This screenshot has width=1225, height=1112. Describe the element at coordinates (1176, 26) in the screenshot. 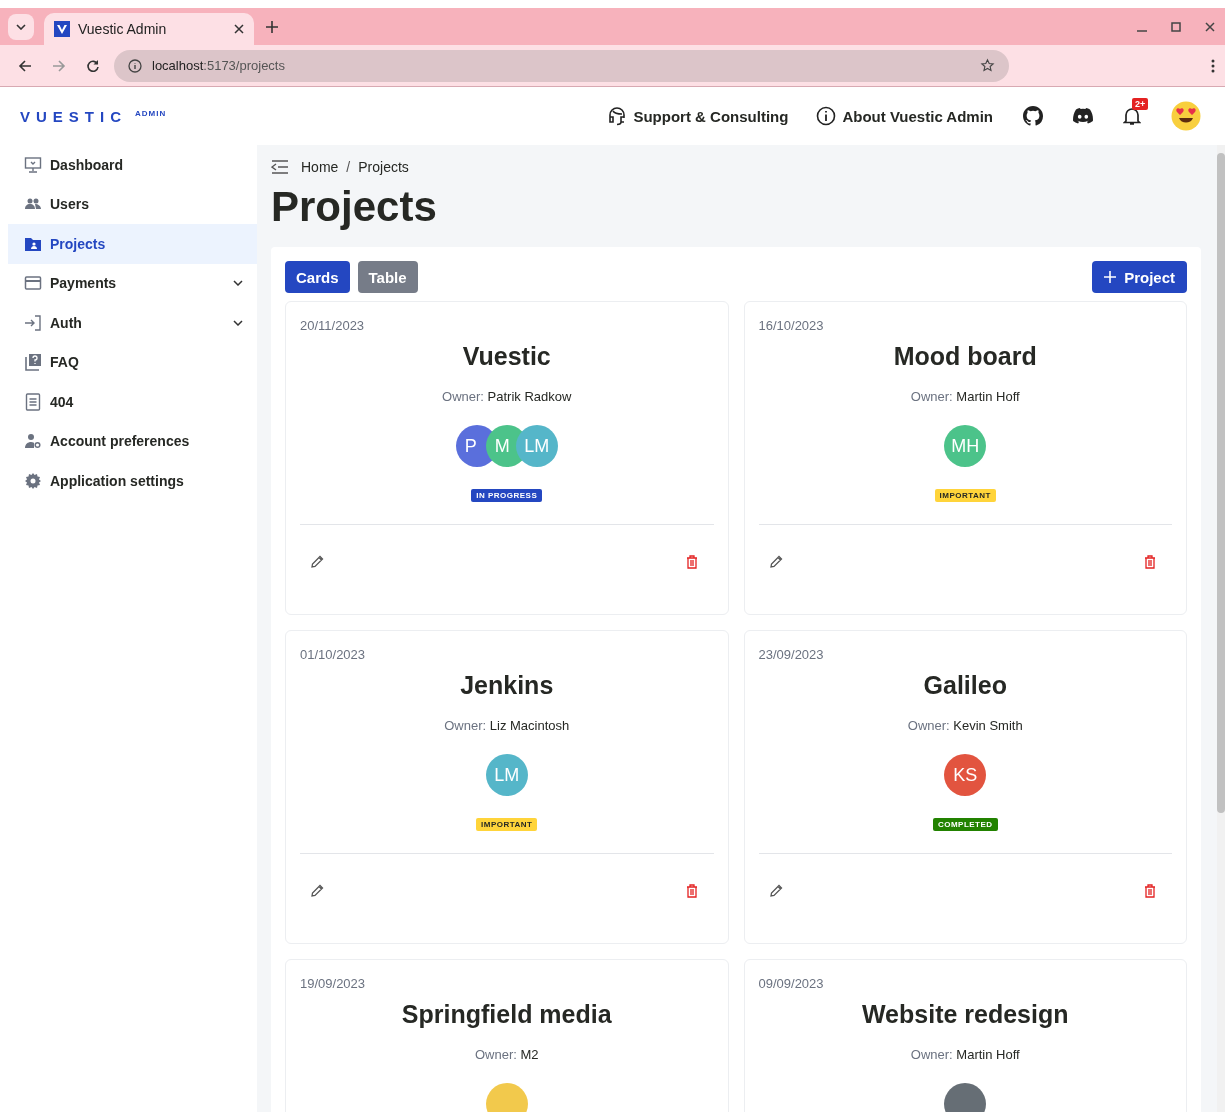

I see `maximize-icon` at that location.